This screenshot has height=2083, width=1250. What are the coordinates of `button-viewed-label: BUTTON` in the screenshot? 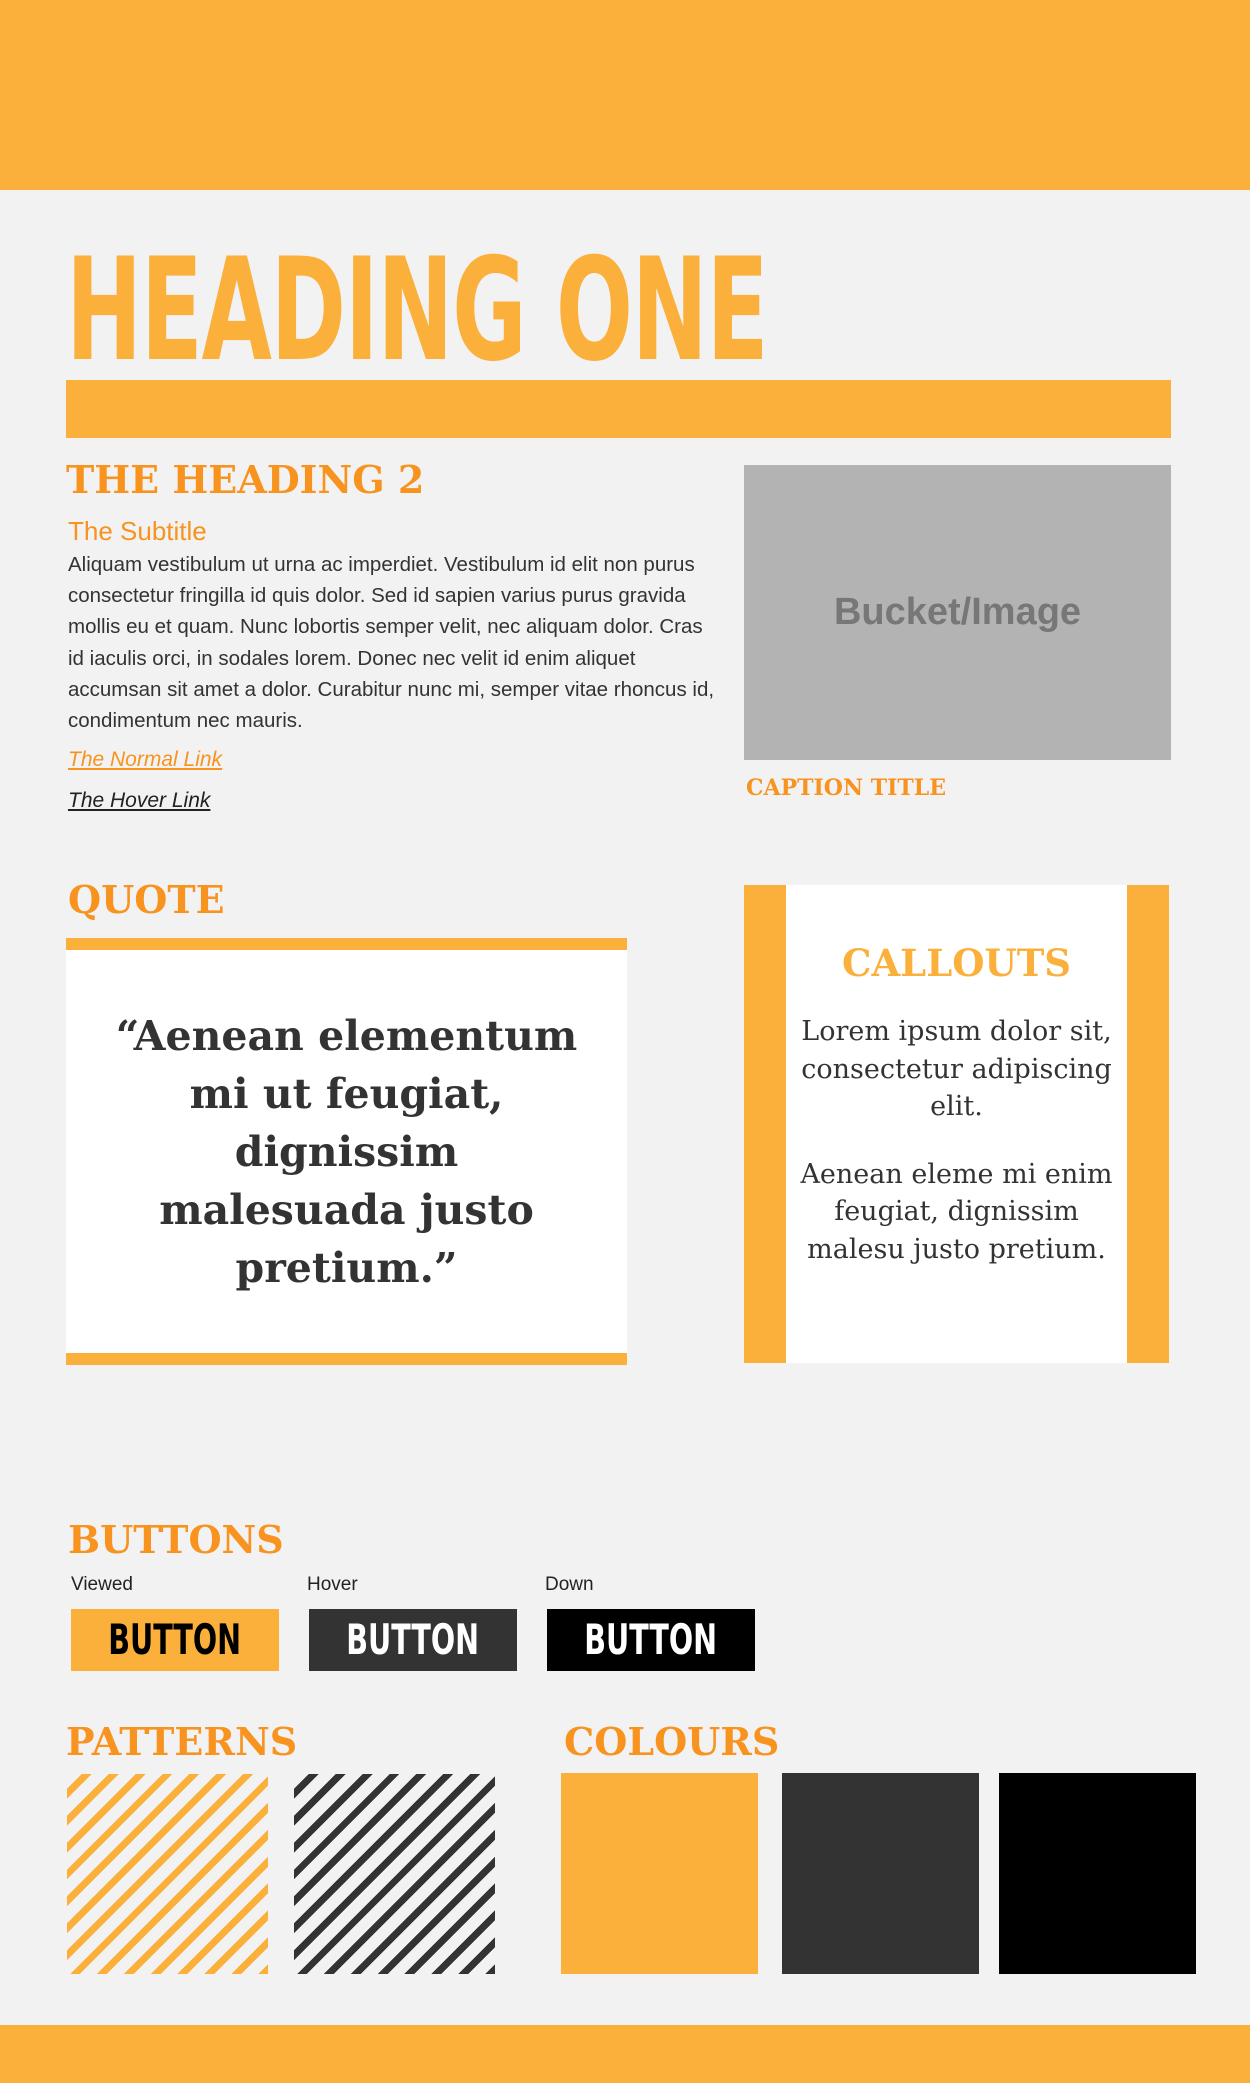 It's located at (175, 1639).